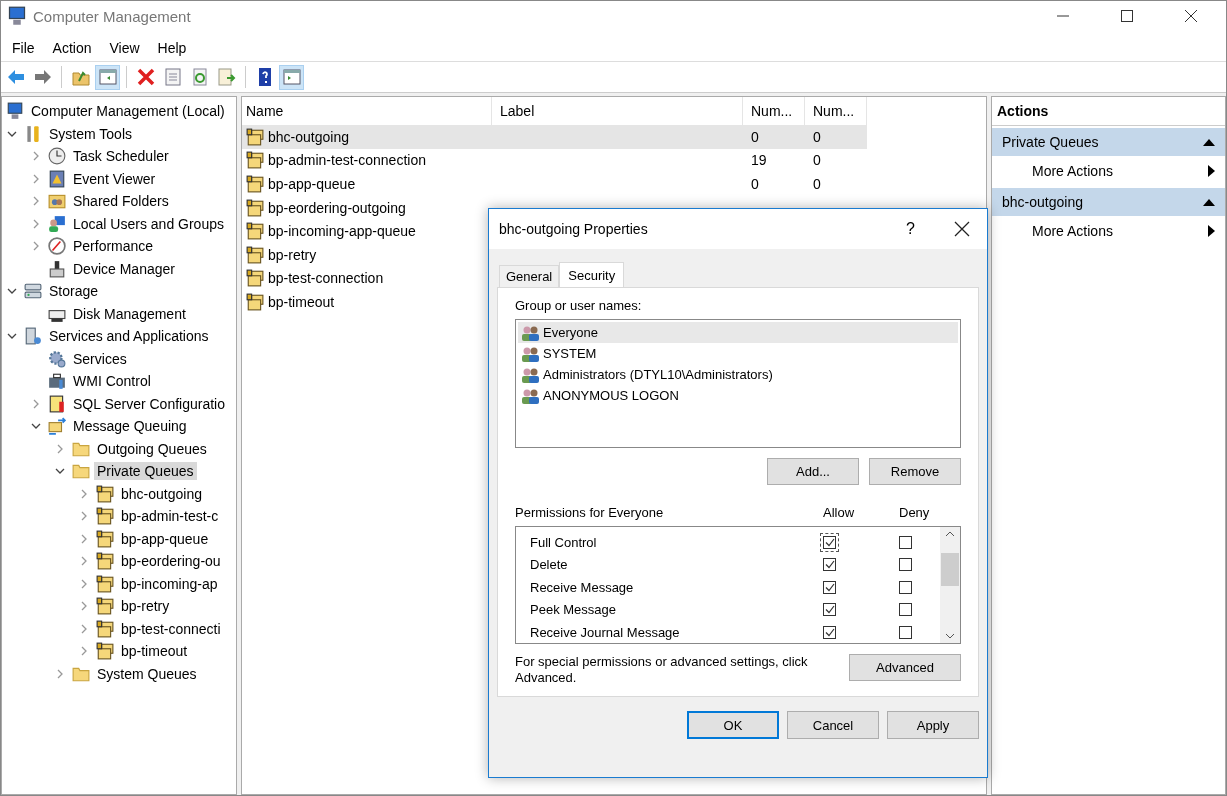 The image size is (1227, 796). Describe the element at coordinates (759, 160) in the screenshot. I see `table-cell: 19` at that location.